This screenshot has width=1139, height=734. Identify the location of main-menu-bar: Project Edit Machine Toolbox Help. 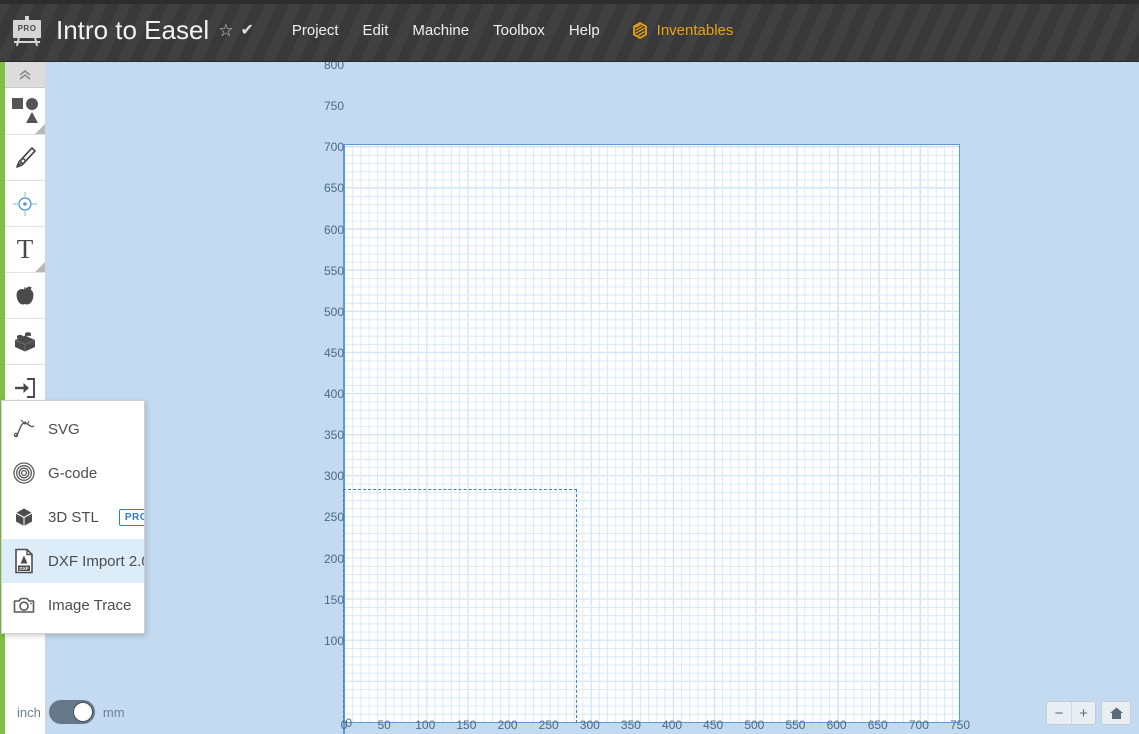
(446, 30).